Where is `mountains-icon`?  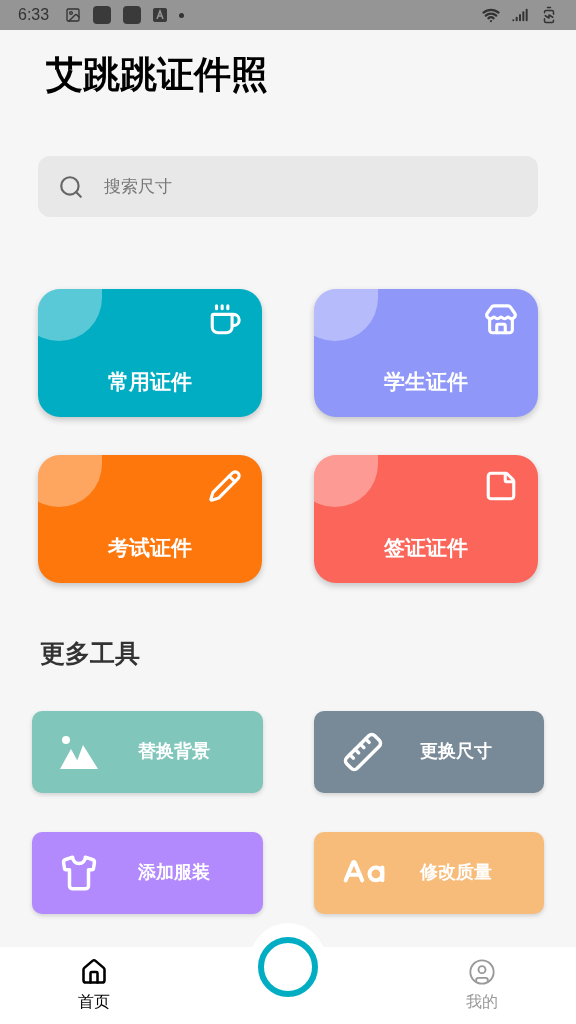
mountains-icon is located at coordinates (79, 751).